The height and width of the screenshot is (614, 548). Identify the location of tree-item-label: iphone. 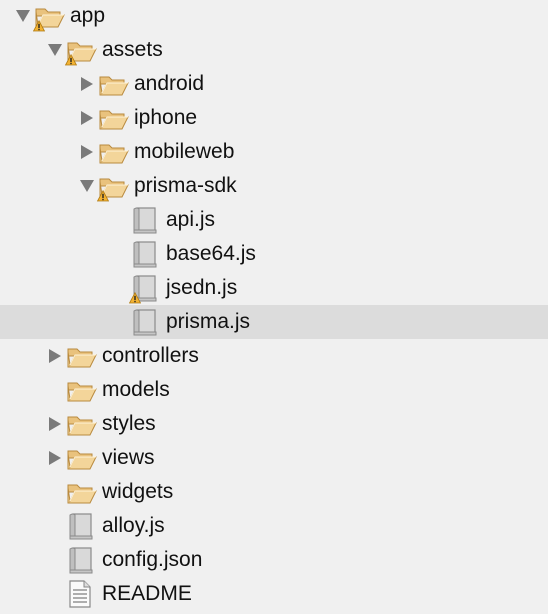
(166, 117).